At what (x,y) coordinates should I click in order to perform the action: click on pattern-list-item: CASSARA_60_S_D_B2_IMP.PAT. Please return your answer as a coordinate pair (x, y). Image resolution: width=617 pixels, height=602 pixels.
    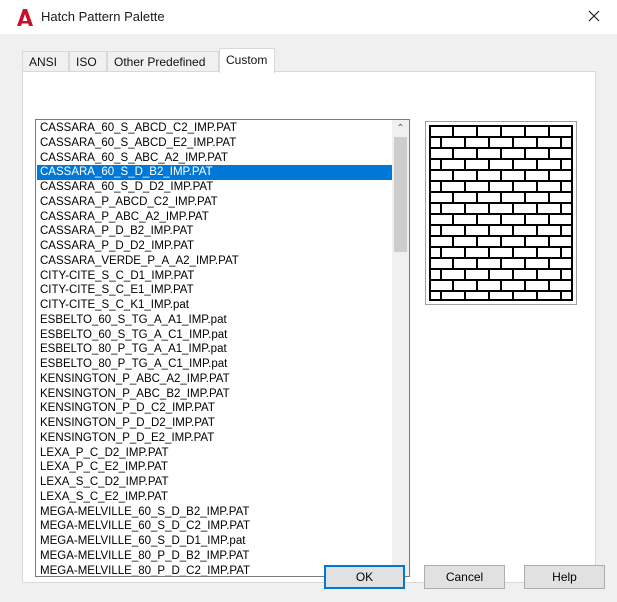
    Looking at the image, I should click on (214, 172).